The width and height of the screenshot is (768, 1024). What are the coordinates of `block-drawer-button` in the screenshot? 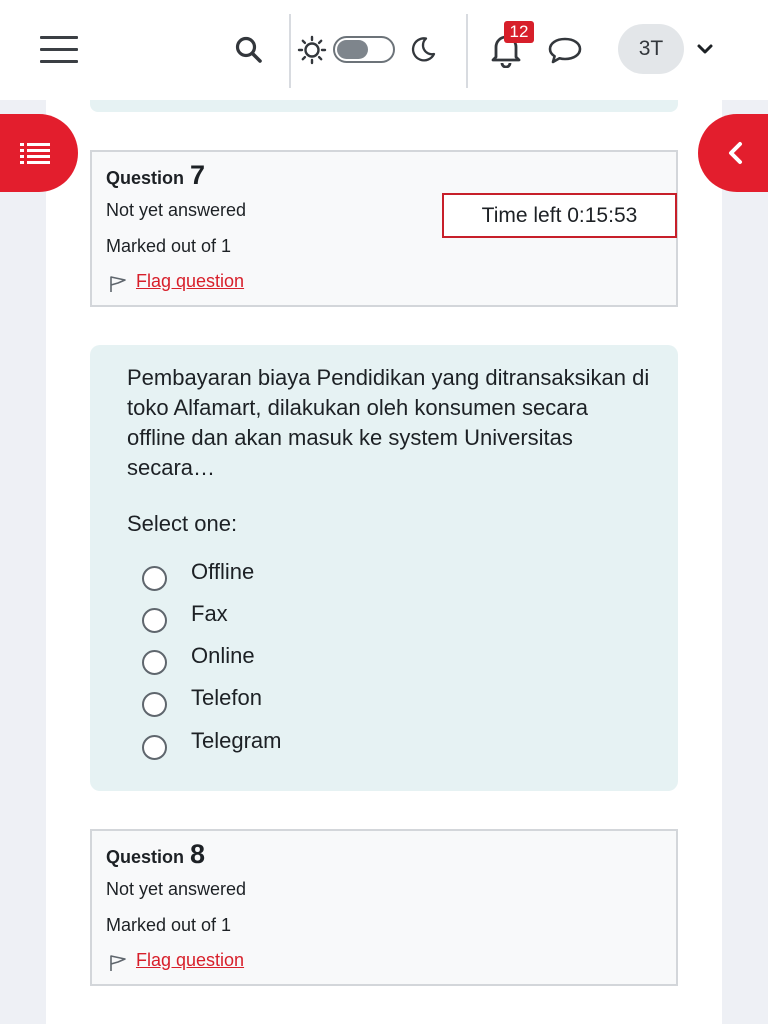 It's located at (733, 153).